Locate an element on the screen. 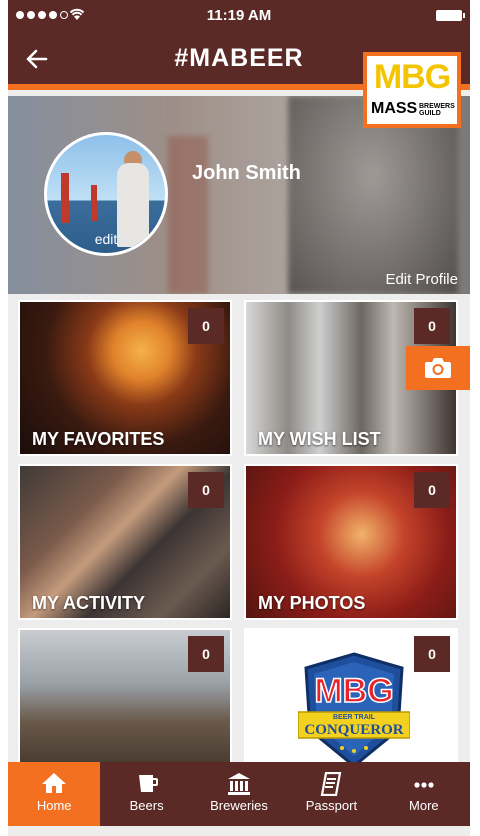  status-time: 11:19 AM is located at coordinates (239, 15).